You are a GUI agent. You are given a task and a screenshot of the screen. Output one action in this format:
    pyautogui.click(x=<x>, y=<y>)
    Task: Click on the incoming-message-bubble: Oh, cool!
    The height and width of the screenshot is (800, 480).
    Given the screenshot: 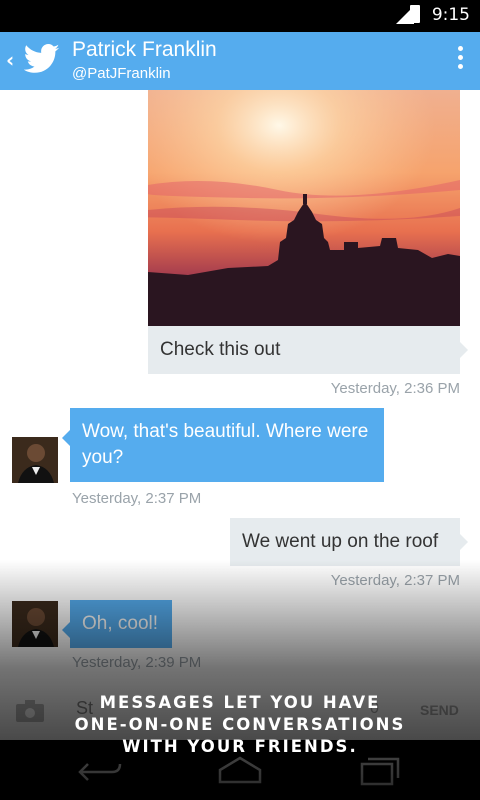 What is the action you would take?
    pyautogui.click(x=117, y=624)
    